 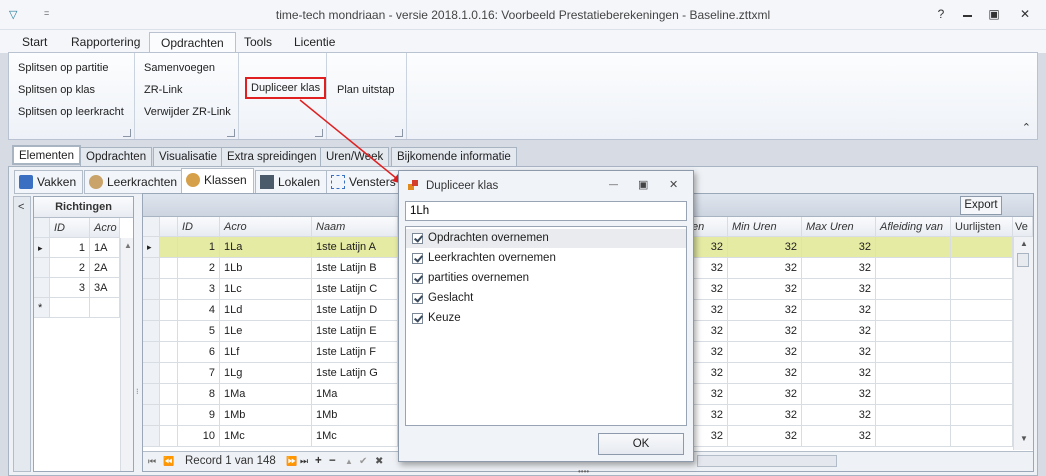 What do you see at coordinates (546, 278) in the screenshot?
I see `option-row: partities overnemen` at bounding box center [546, 278].